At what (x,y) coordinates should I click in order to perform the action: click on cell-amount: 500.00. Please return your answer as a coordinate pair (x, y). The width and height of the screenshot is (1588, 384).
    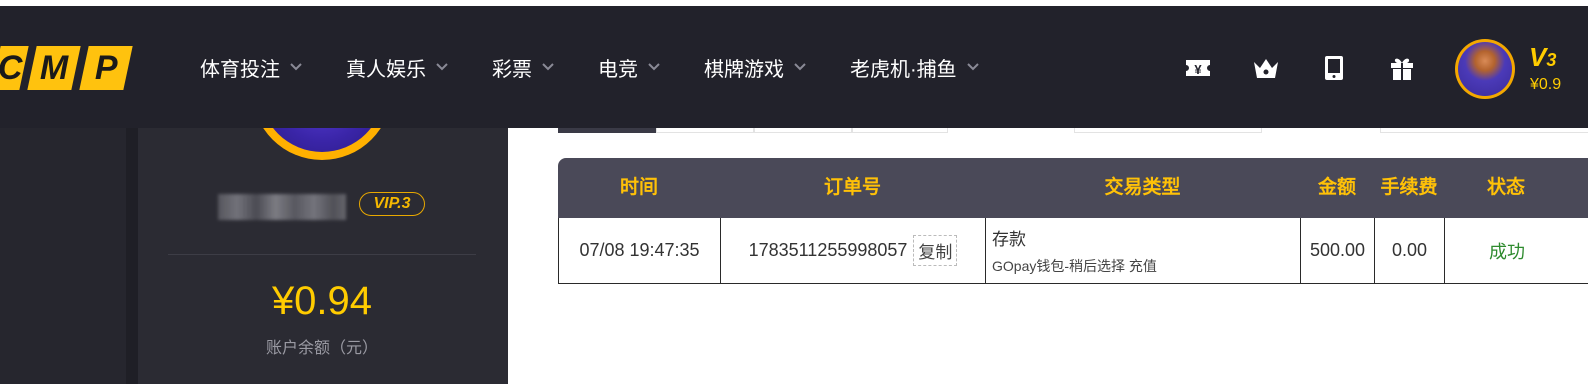
    Looking at the image, I should click on (1338, 250).